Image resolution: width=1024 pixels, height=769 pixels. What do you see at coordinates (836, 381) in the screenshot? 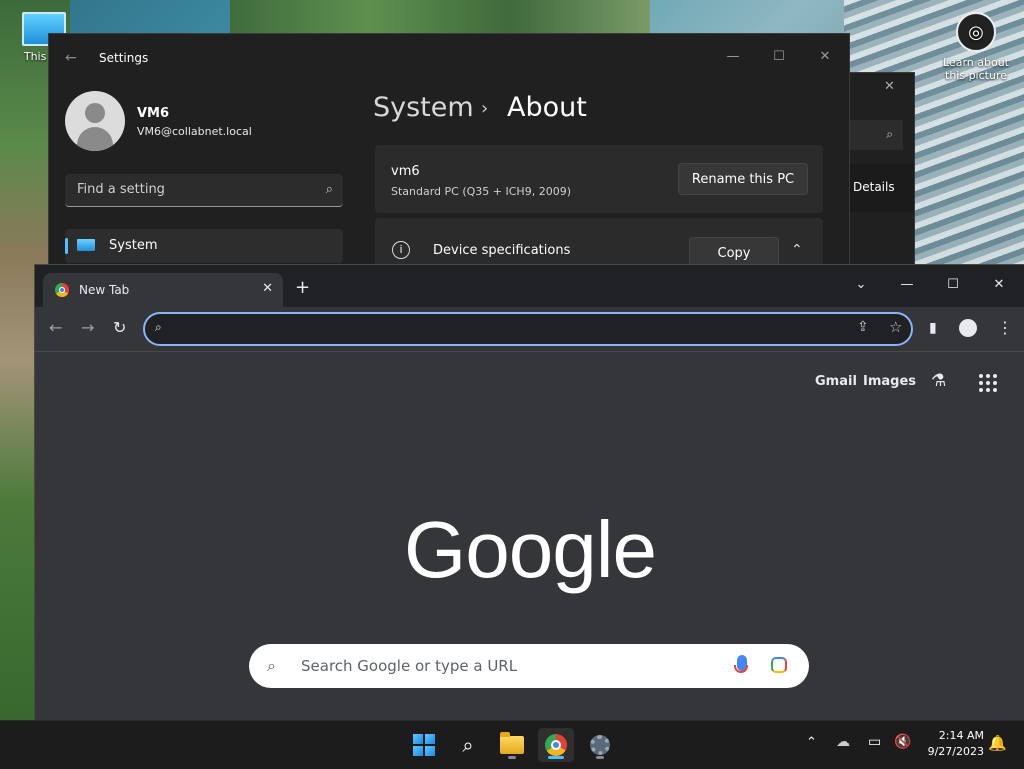
I see `gmail-link: Gmail` at bounding box center [836, 381].